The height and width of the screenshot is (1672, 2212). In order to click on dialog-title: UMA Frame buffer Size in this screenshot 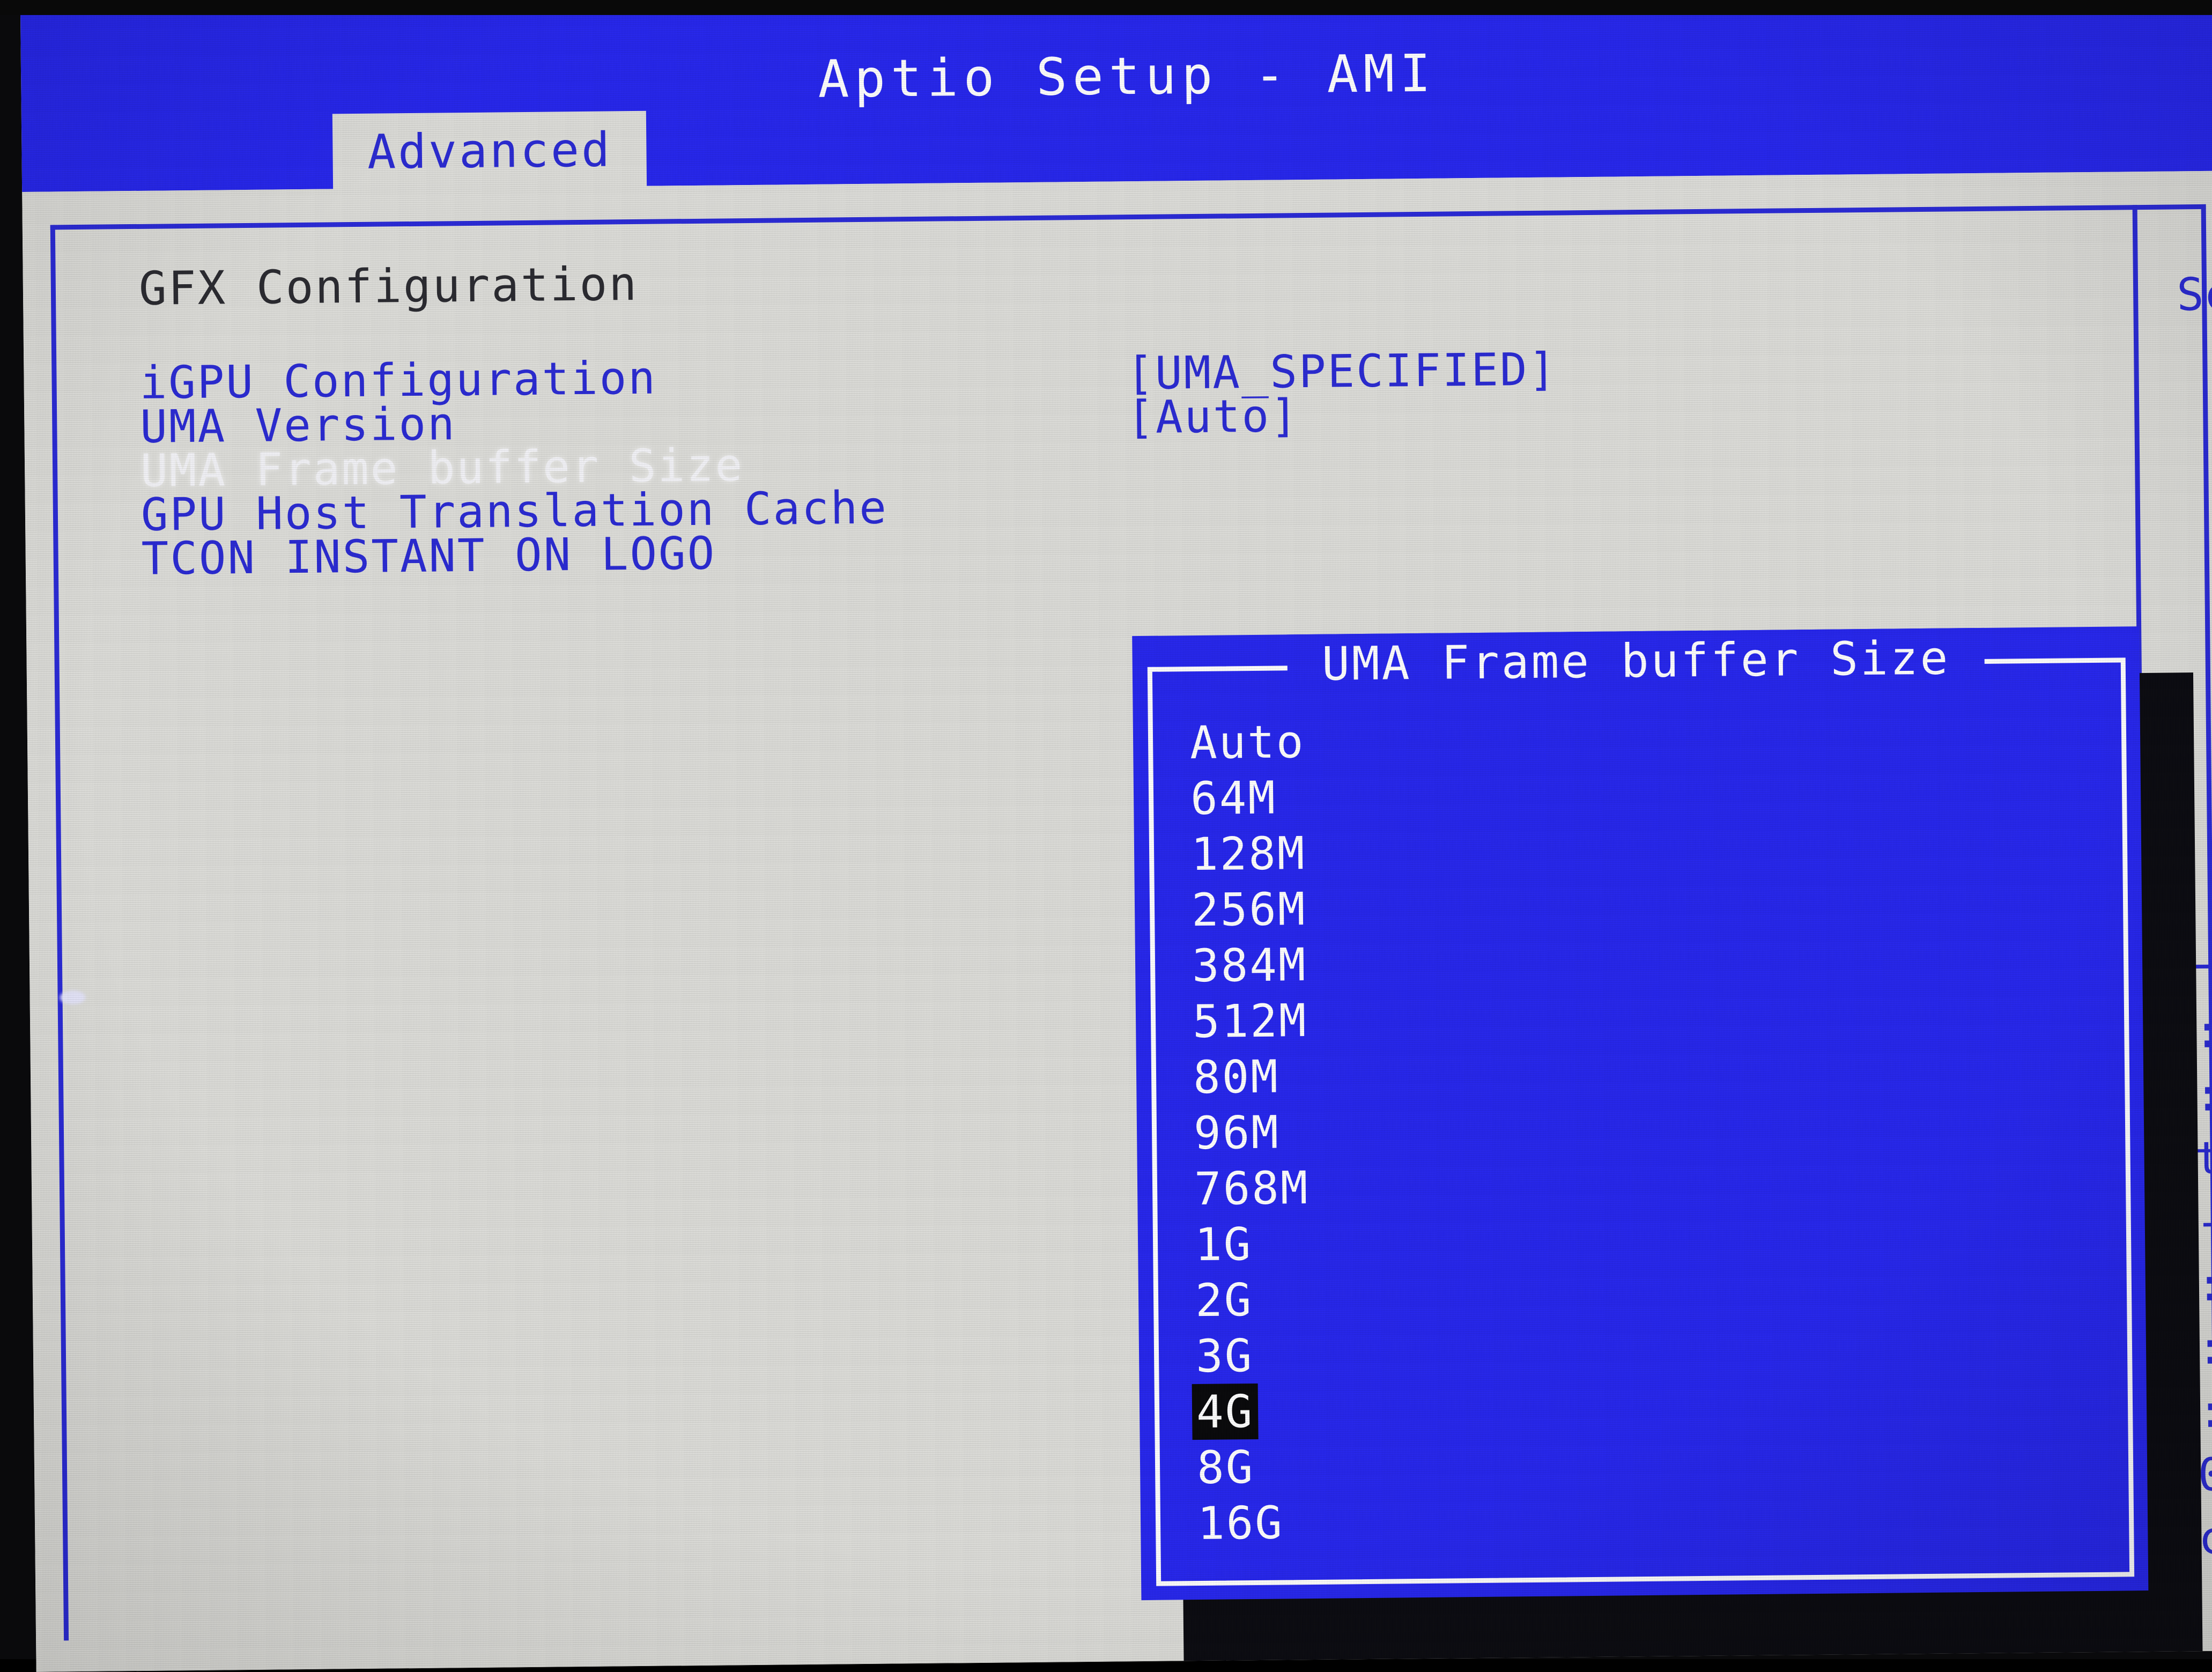, I will do `click(1636, 661)`.